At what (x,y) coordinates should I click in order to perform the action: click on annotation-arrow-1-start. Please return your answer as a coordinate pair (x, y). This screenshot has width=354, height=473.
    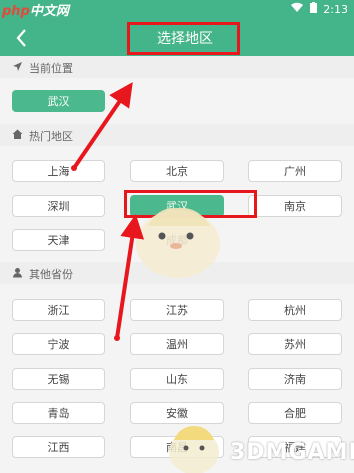
    Looking at the image, I should click on (74, 168).